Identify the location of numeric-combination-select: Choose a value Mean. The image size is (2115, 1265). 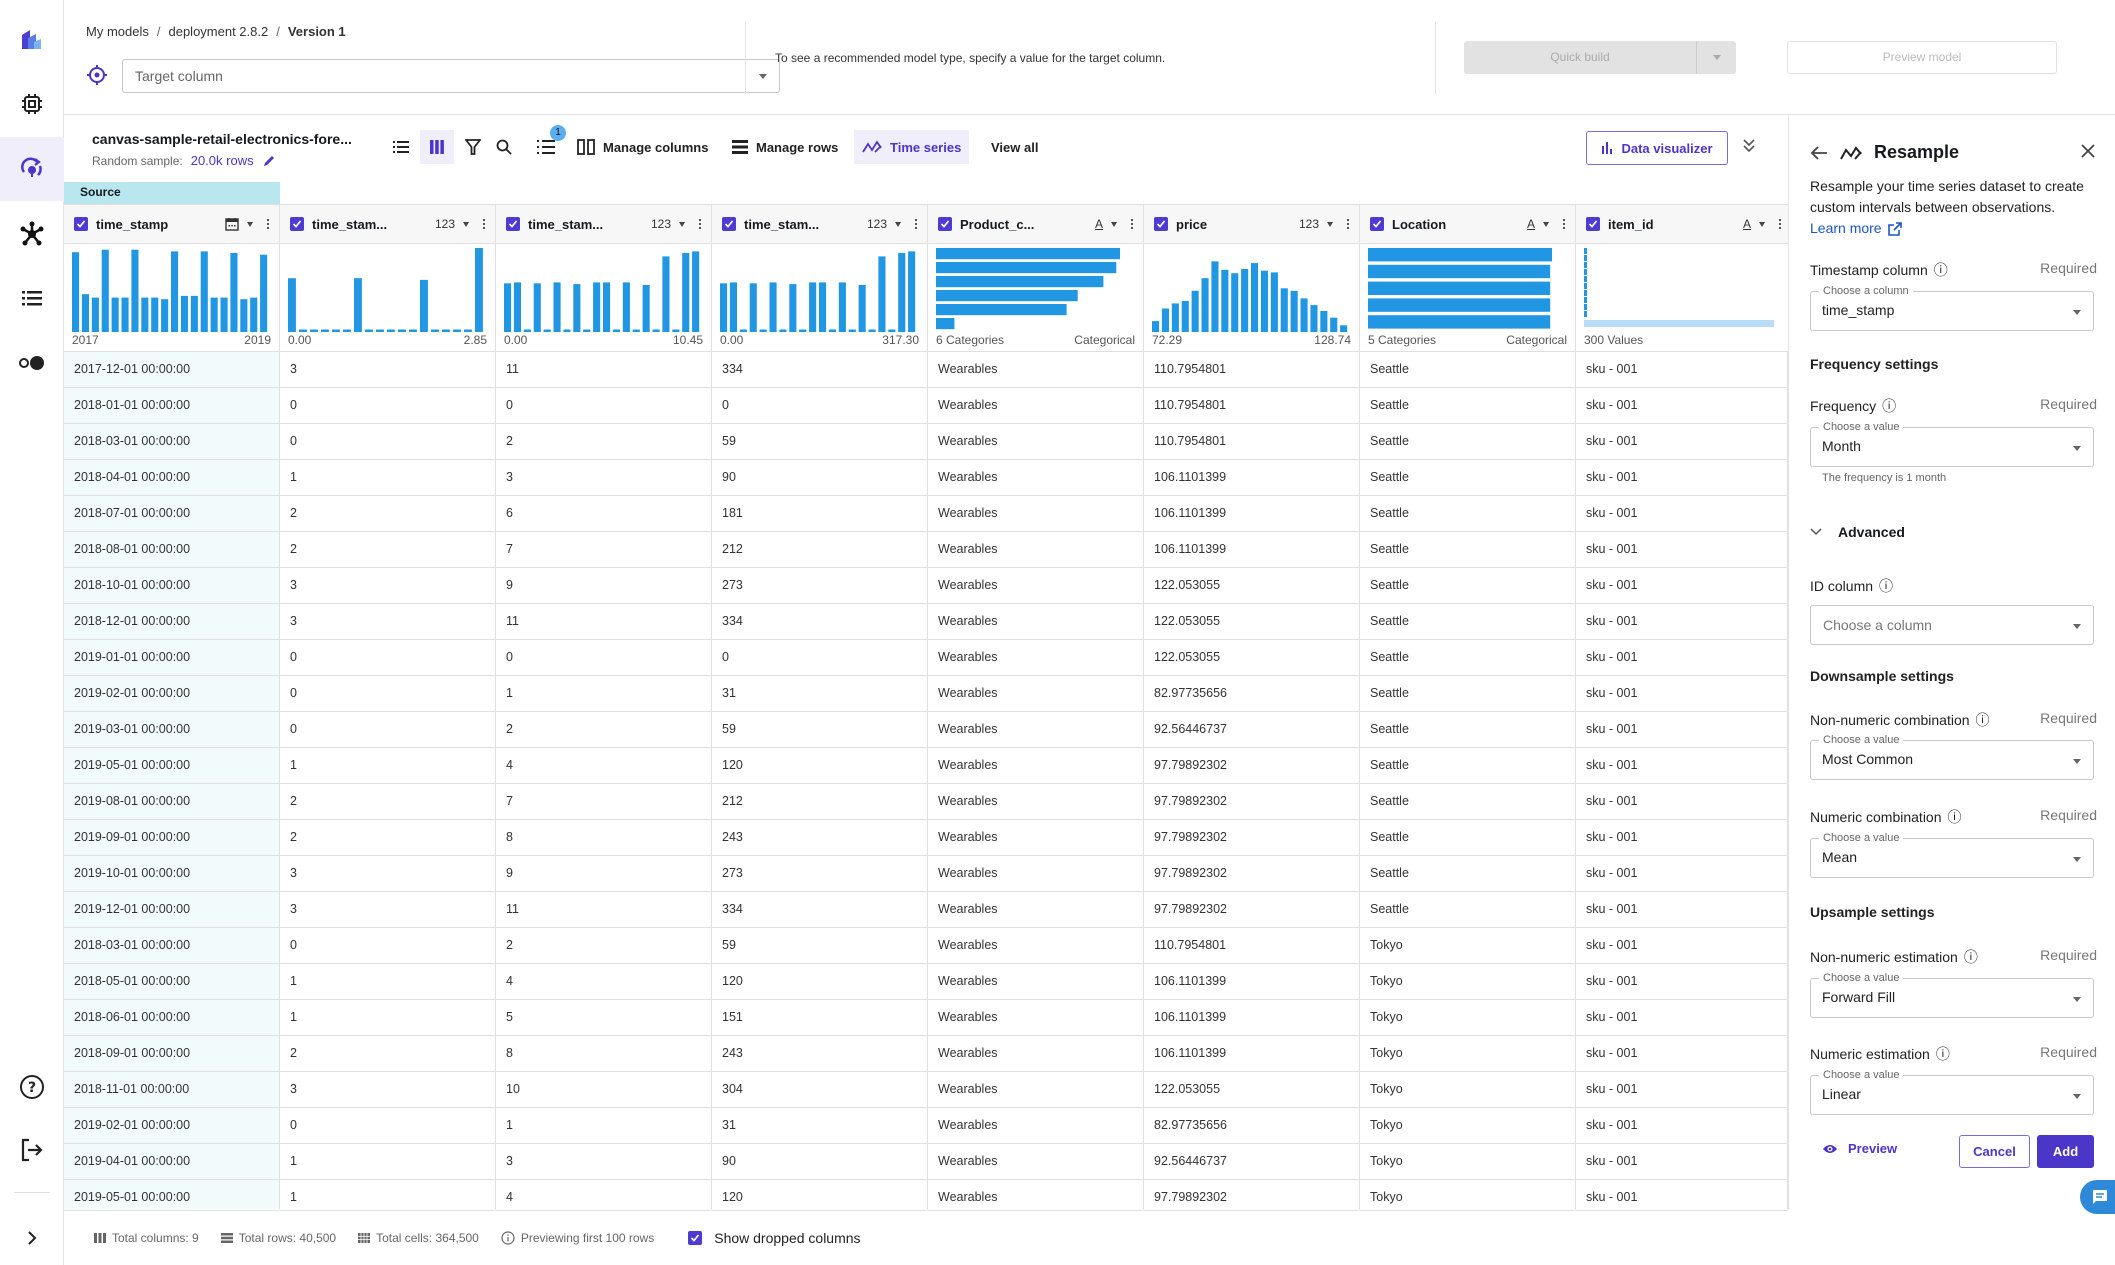
(1952, 855).